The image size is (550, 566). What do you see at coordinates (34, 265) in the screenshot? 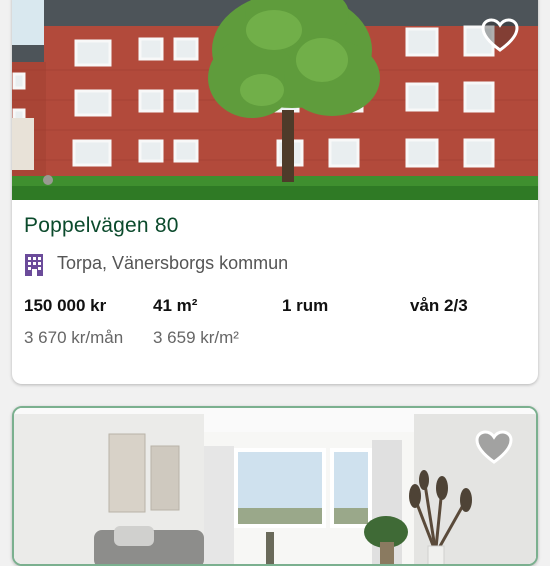
I see `building-icon` at bounding box center [34, 265].